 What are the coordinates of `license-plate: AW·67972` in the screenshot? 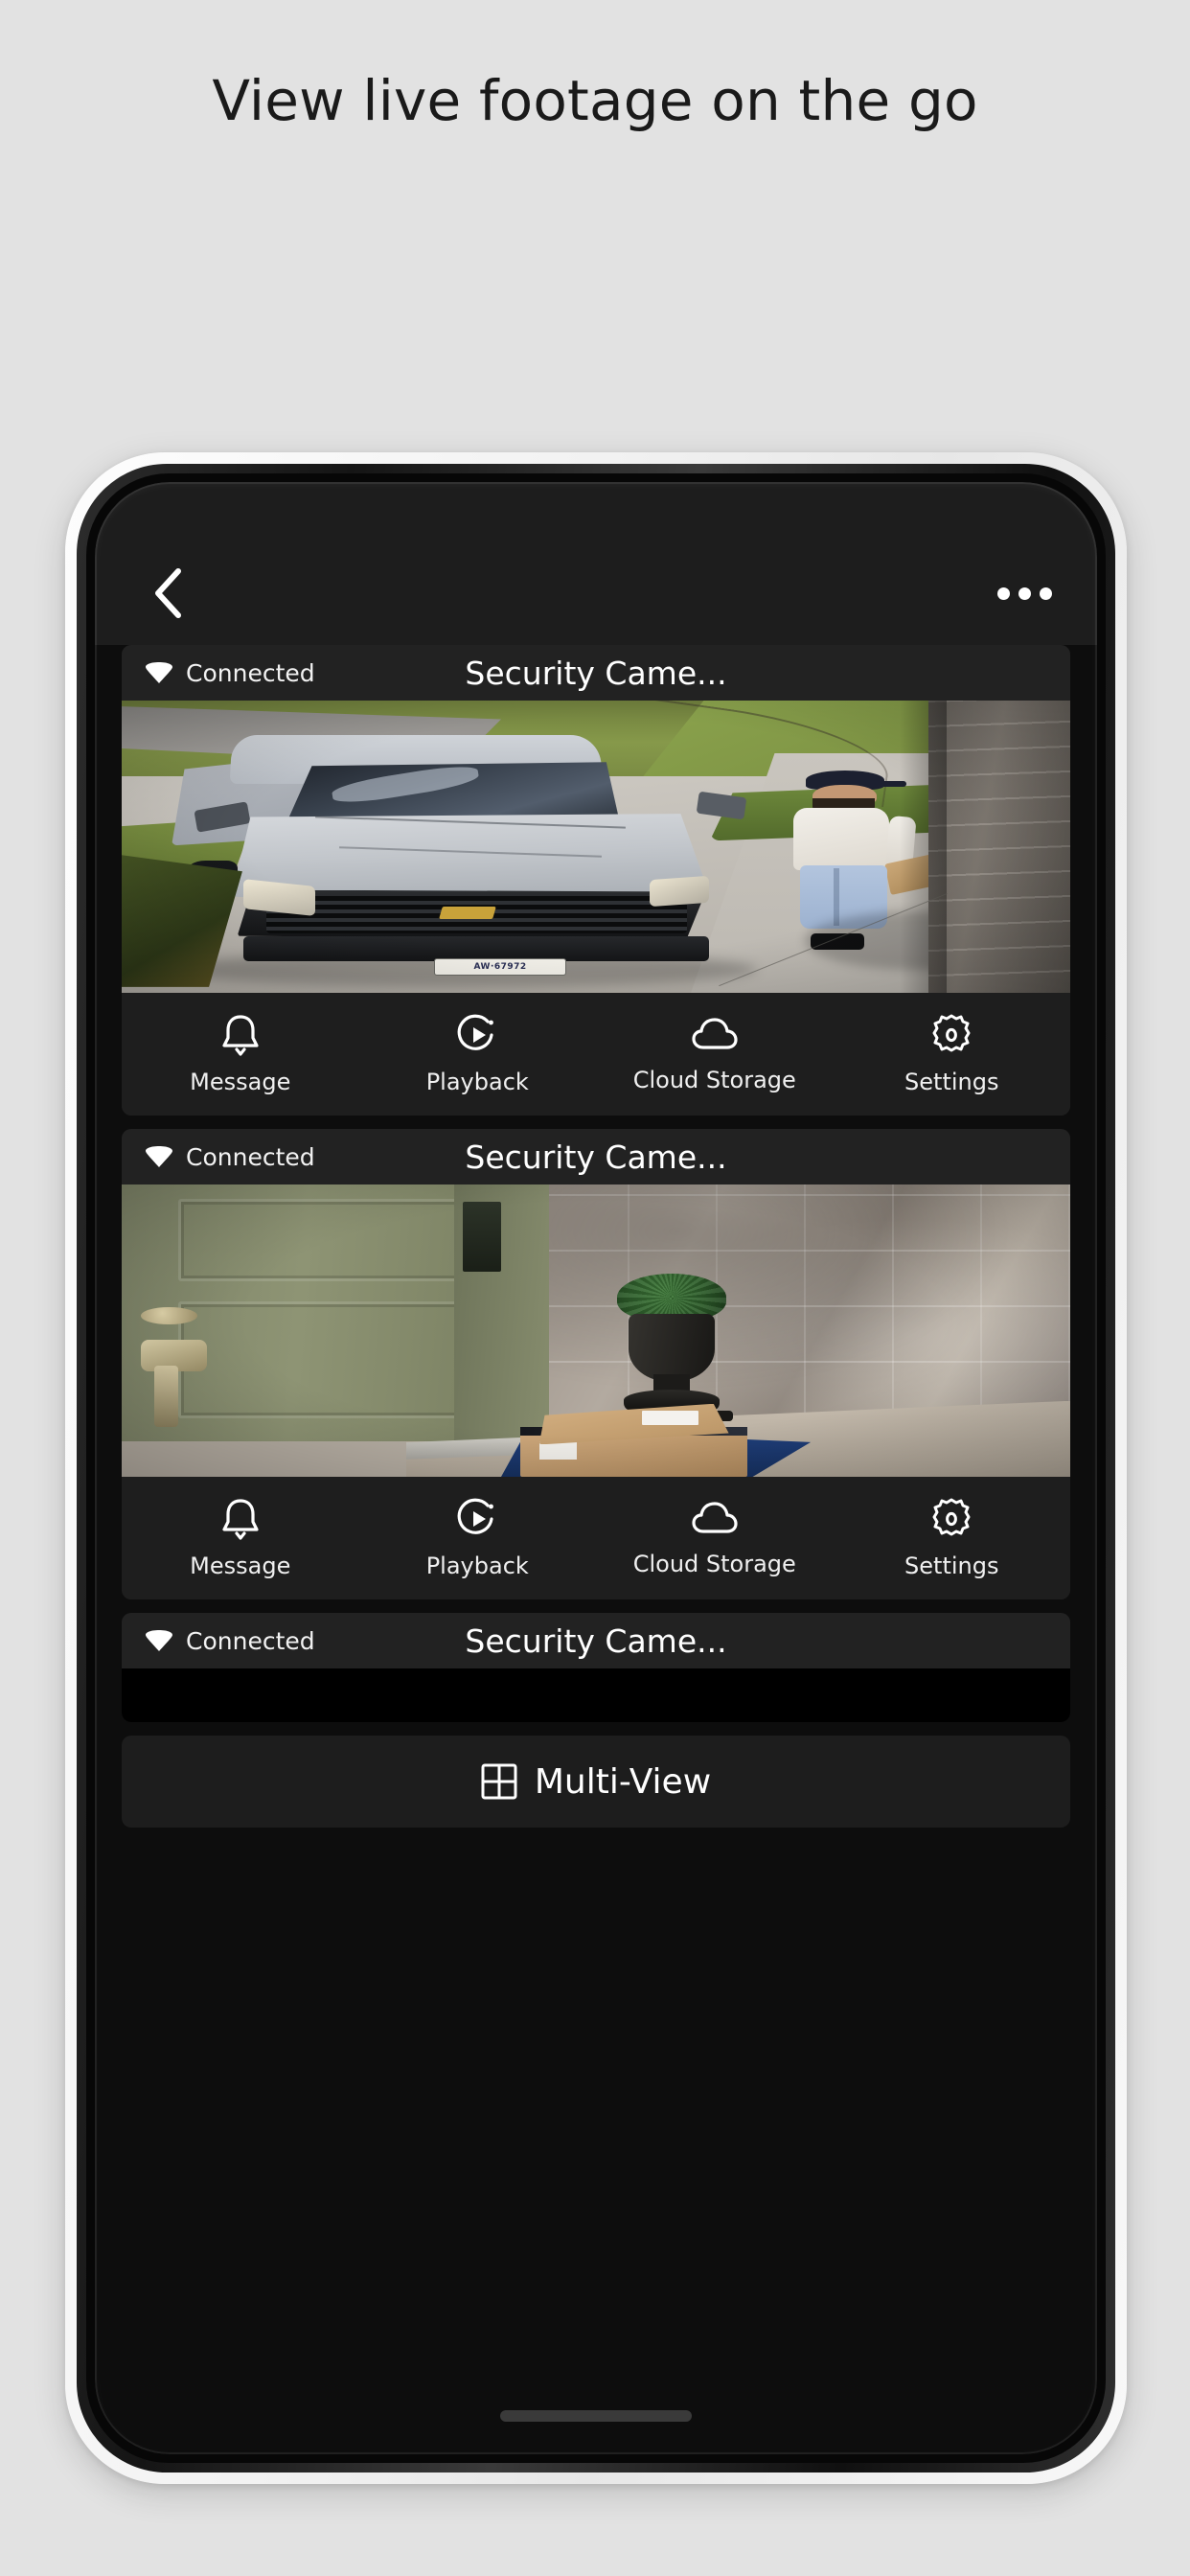 It's located at (500, 968).